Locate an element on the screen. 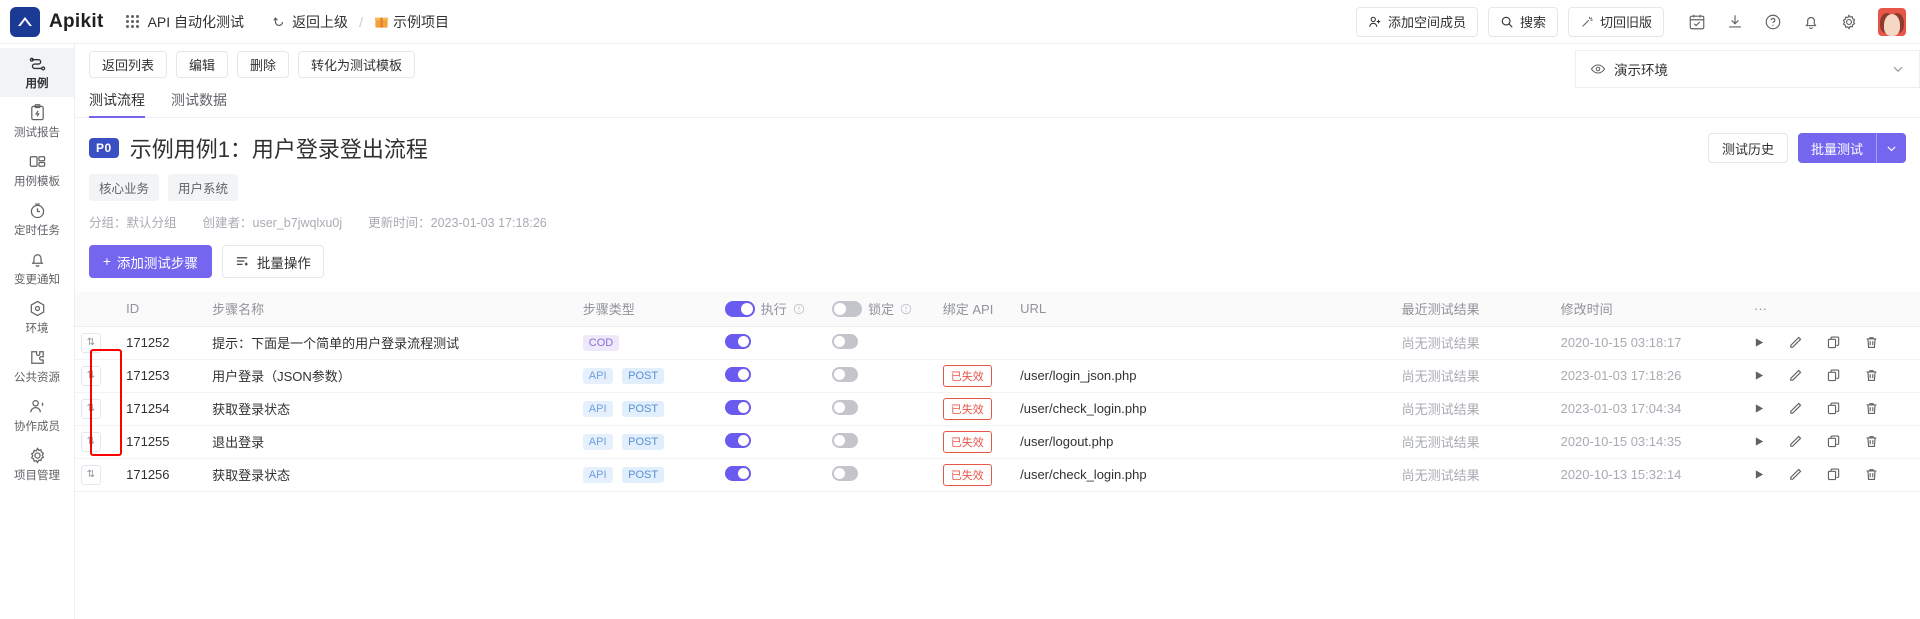 Image resolution: width=1920 pixels, height=619 pixels. row-step-name: 提示：下面是一个简单的用户登录流程测试 is located at coordinates (391, 343).